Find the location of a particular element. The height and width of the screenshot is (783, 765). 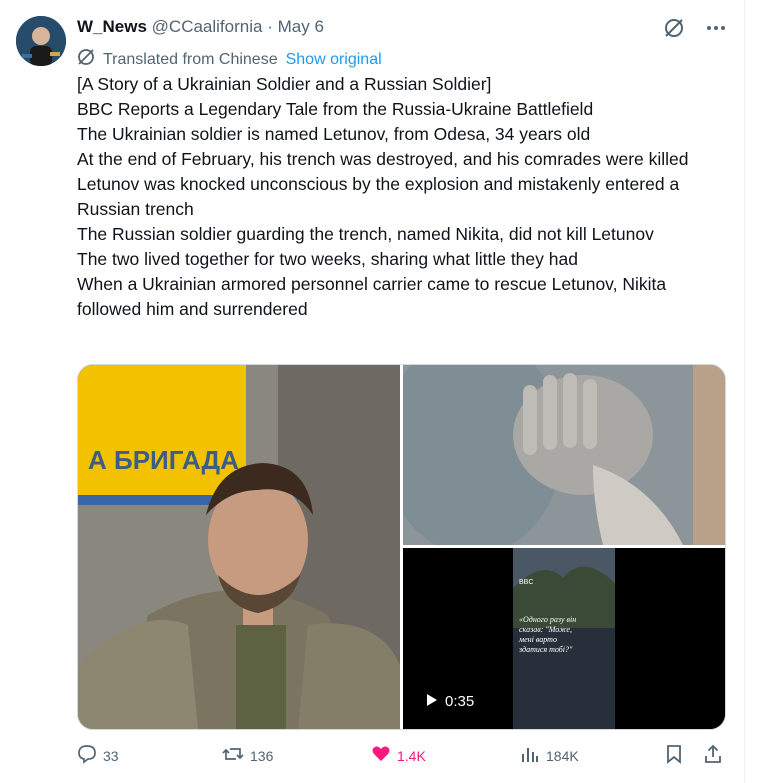

video-caption-line: «Одного разу він is located at coordinates (547, 619).